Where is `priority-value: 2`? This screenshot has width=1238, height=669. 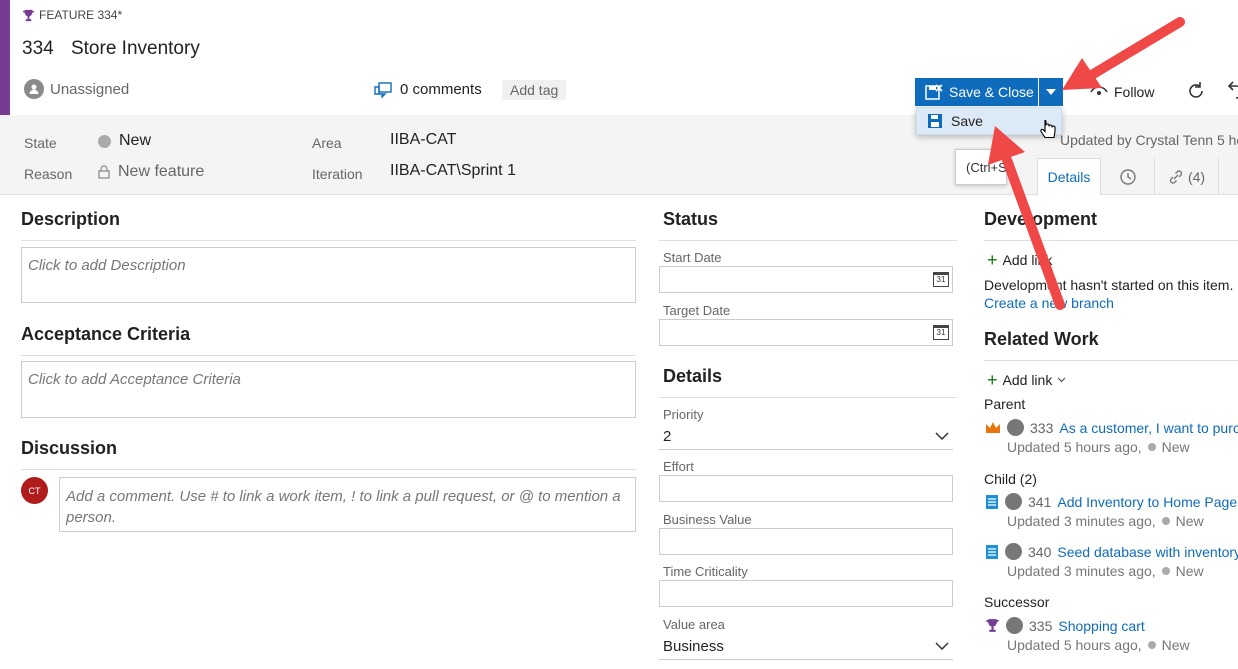 priority-value: 2 is located at coordinates (667, 436).